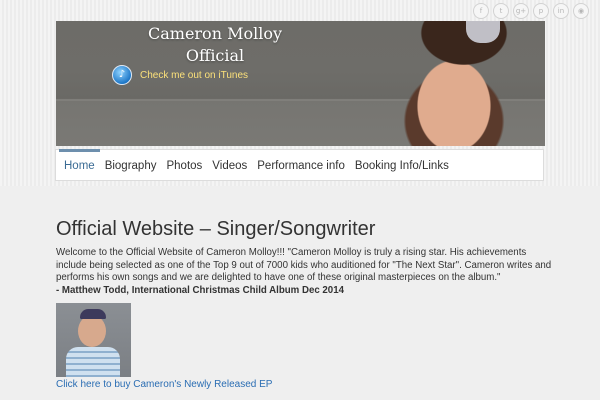 The height and width of the screenshot is (400, 600). What do you see at coordinates (215, 55) in the screenshot?
I see `brand-line-2: Official` at bounding box center [215, 55].